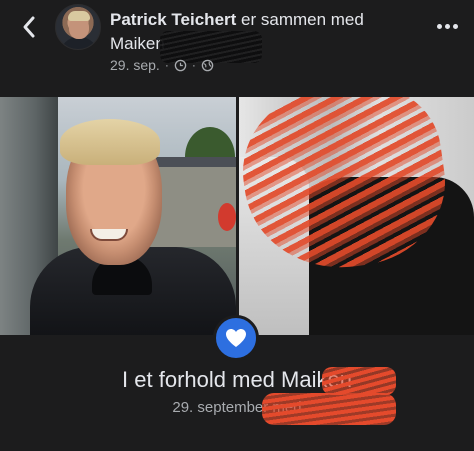  I want to click on globe-icon, so click(207, 65).